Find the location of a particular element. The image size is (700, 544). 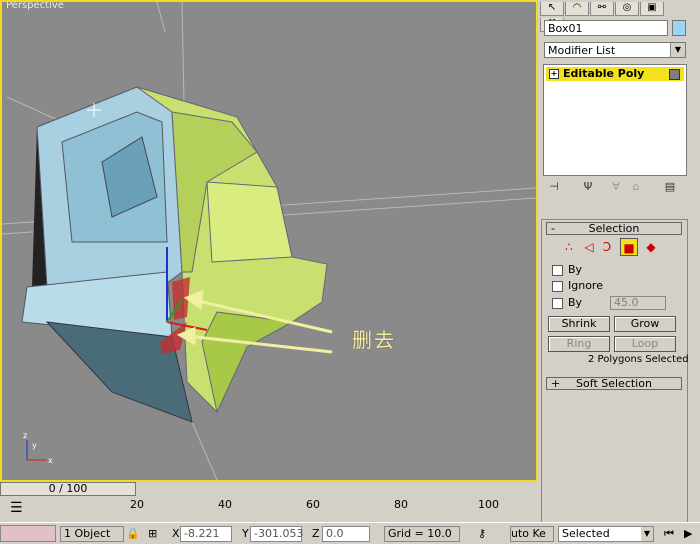

subobject-level-icons: ∴ ◁ Ɔ ■ ◆ is located at coordinates (615, 247).